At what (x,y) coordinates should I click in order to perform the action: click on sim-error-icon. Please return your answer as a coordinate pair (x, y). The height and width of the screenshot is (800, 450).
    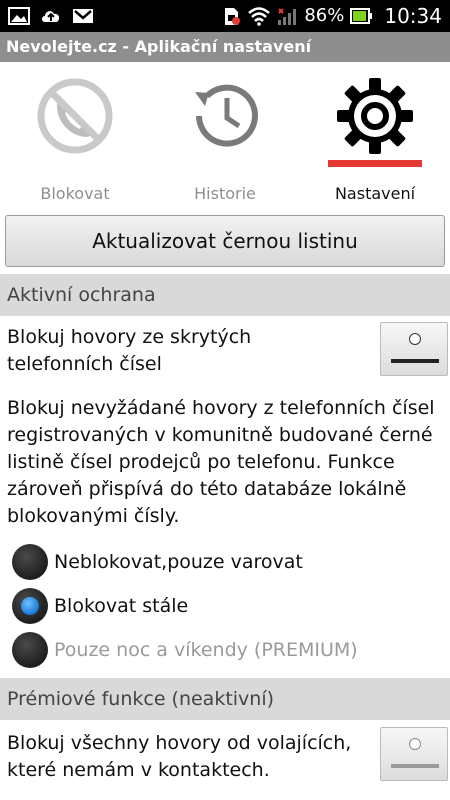
    Looking at the image, I should click on (233, 16).